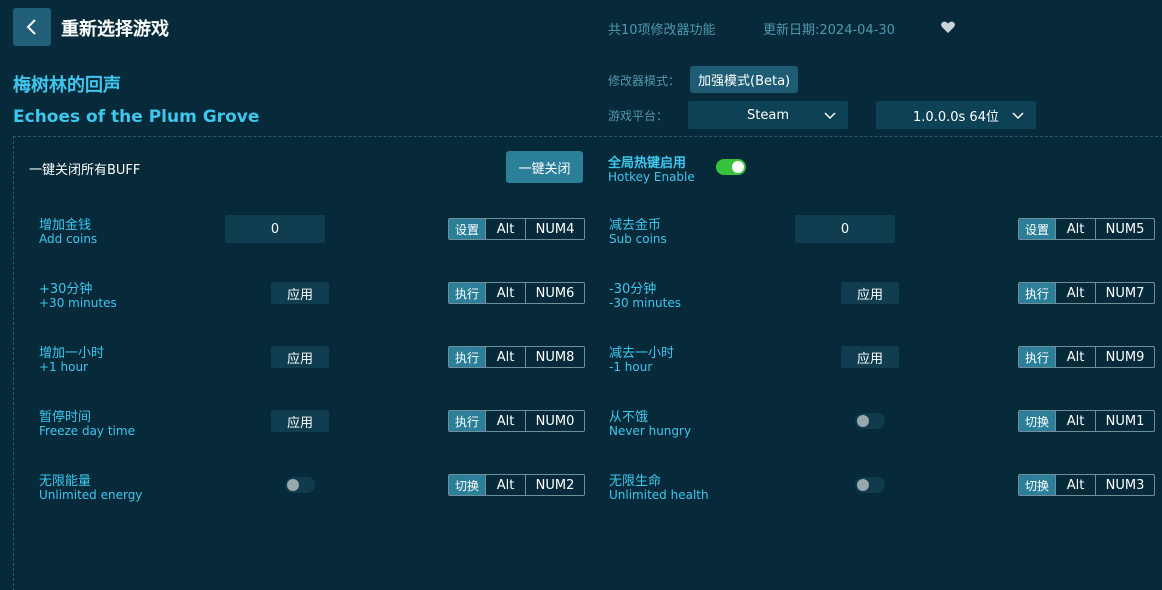 The image size is (1162, 590). I want to click on mode-badge: 加强模式(Beta), so click(744, 79).